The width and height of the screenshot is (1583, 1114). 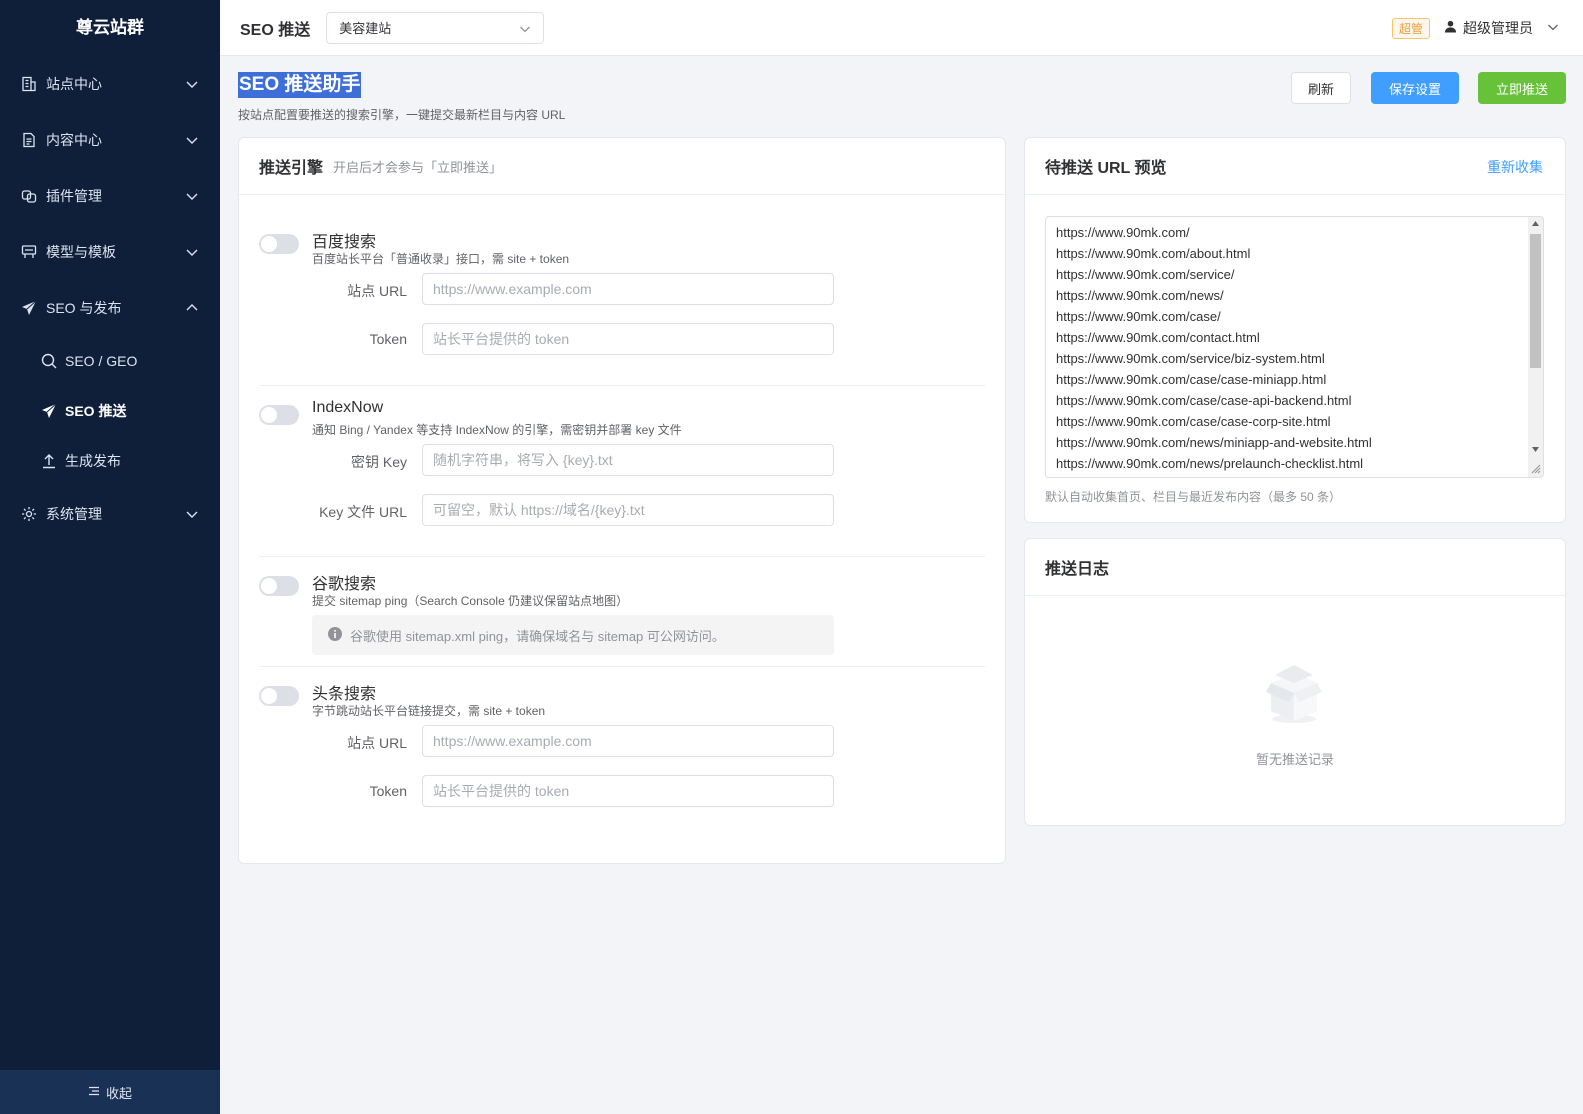 I want to click on engine-name: 头条搜索, so click(x=344, y=694).